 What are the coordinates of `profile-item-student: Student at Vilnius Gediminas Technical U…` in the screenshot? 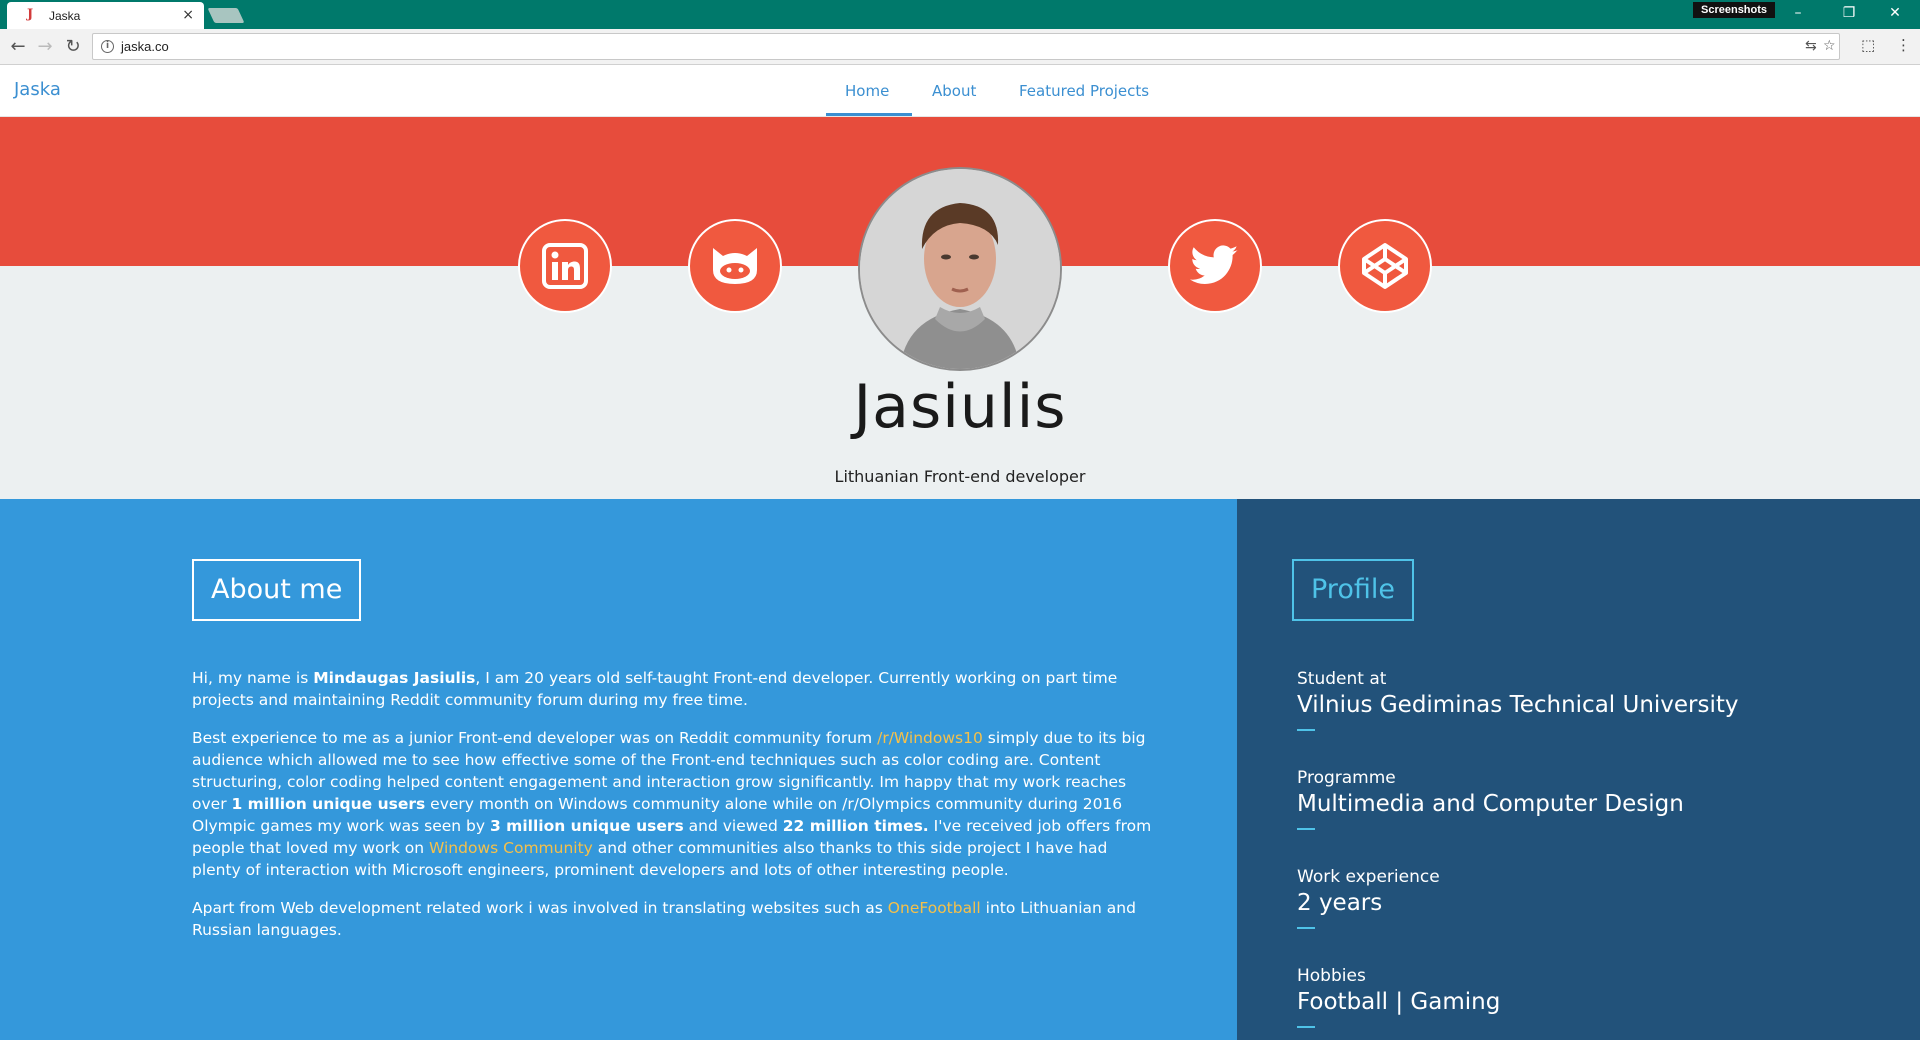 It's located at (1518, 700).